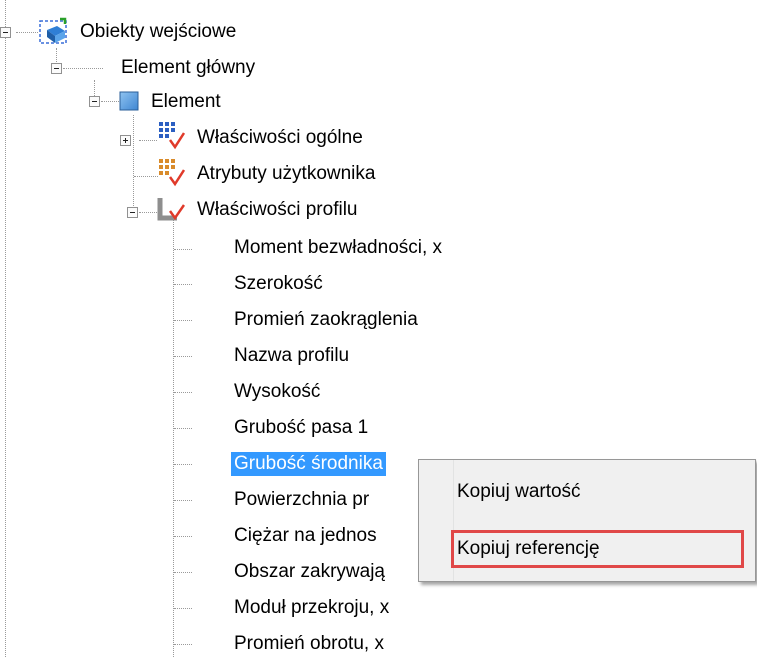 The image size is (757, 657). Describe the element at coordinates (291, 356) in the screenshot. I see `tree-item-profile-name: Nazwa profilu` at that location.